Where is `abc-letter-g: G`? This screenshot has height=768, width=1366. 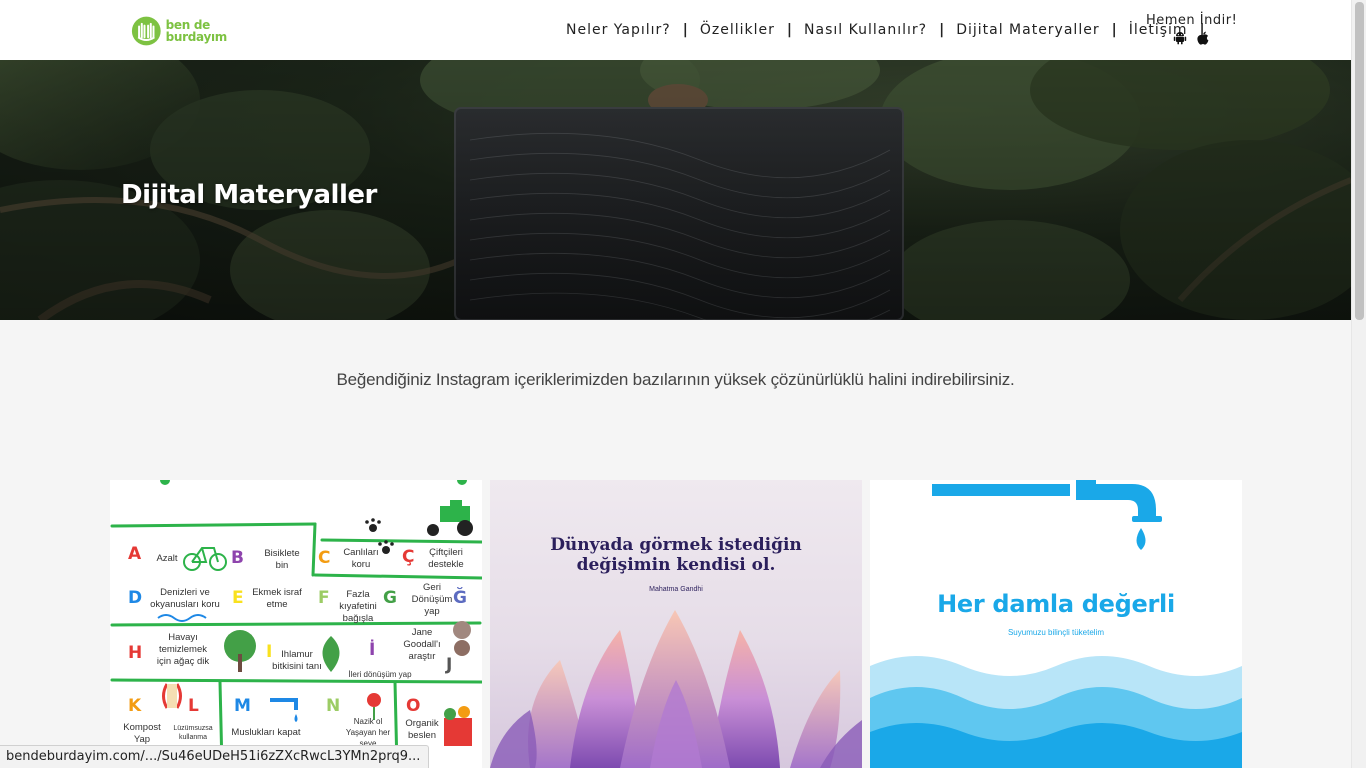
abc-letter-g: G is located at coordinates (390, 598).